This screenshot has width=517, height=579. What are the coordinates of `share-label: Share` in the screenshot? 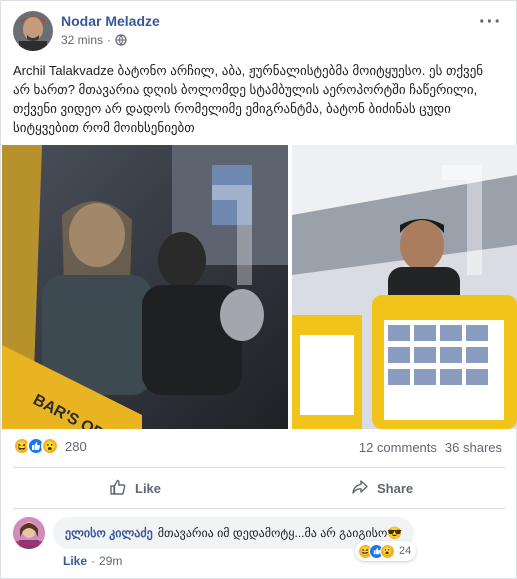 It's located at (395, 488).